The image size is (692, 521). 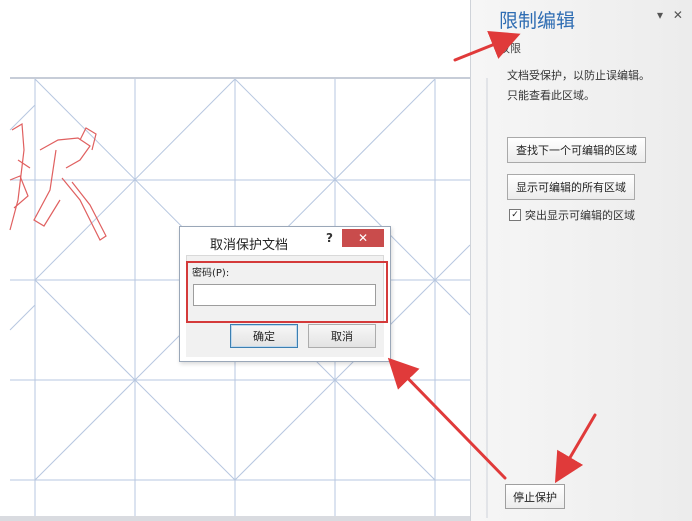 What do you see at coordinates (515, 215) in the screenshot?
I see `highlight-checkbox: ✓` at bounding box center [515, 215].